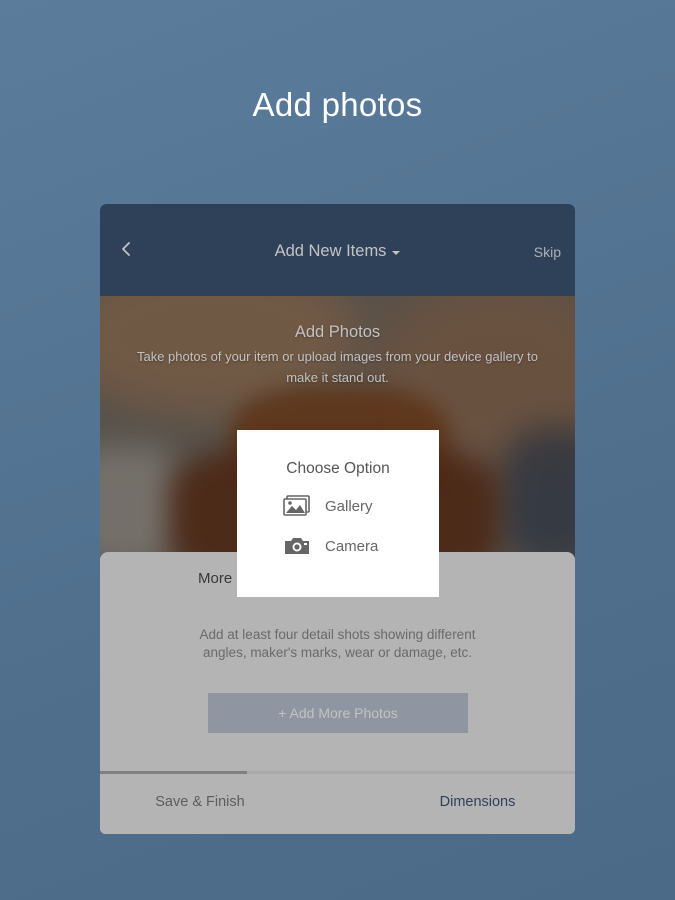 The image size is (675, 900). I want to click on choose-option-dialog: Choose Option Gallery Camera, so click(338, 513).